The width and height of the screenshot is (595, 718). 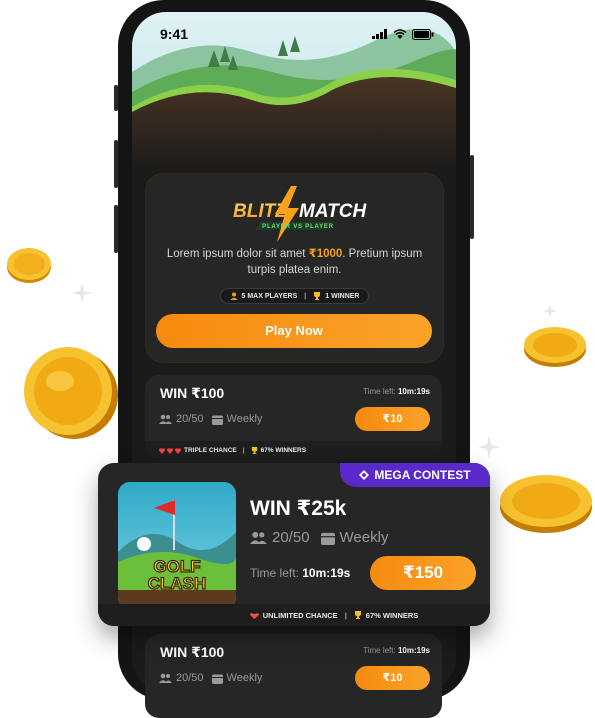 What do you see at coordinates (415, 475) in the screenshot?
I see `mega-contest-badge: MEGA CONTEST` at bounding box center [415, 475].